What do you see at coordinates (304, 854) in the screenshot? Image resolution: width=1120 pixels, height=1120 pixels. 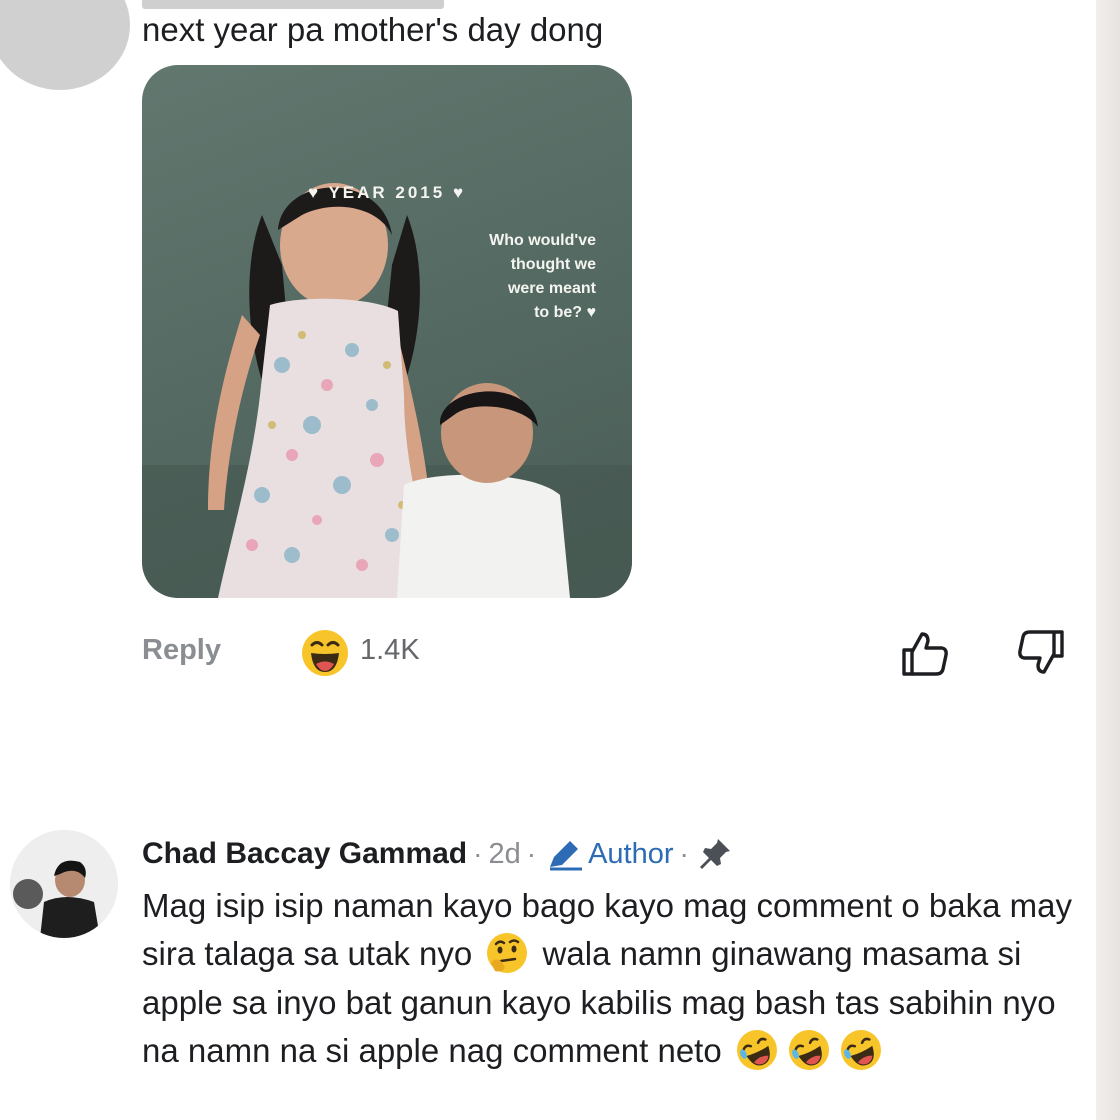 I see `author-name: Chad Baccay Gammad` at bounding box center [304, 854].